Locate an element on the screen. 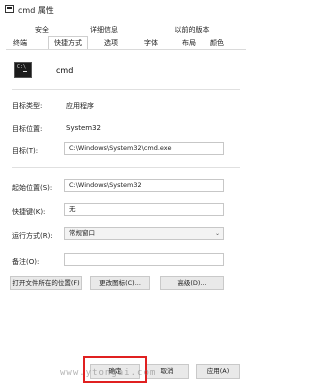 This screenshot has width=320, height=385. apply-button: 应用(A) is located at coordinates (218, 371).